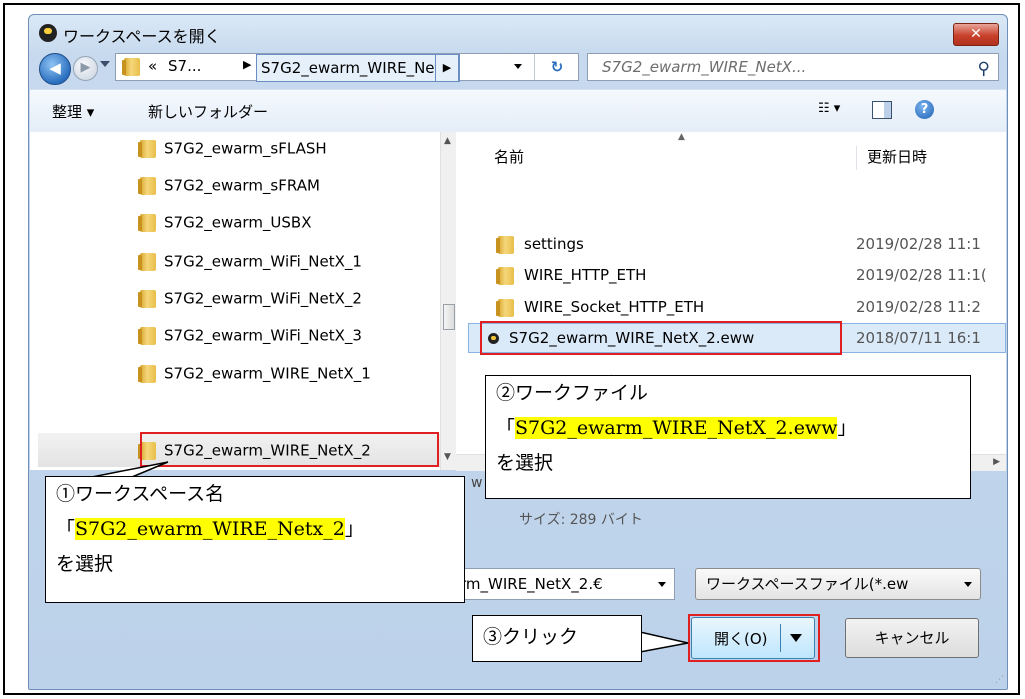 The height and width of the screenshot is (699, 1025). I want to click on callout-3-pointer, so click(664, 642).